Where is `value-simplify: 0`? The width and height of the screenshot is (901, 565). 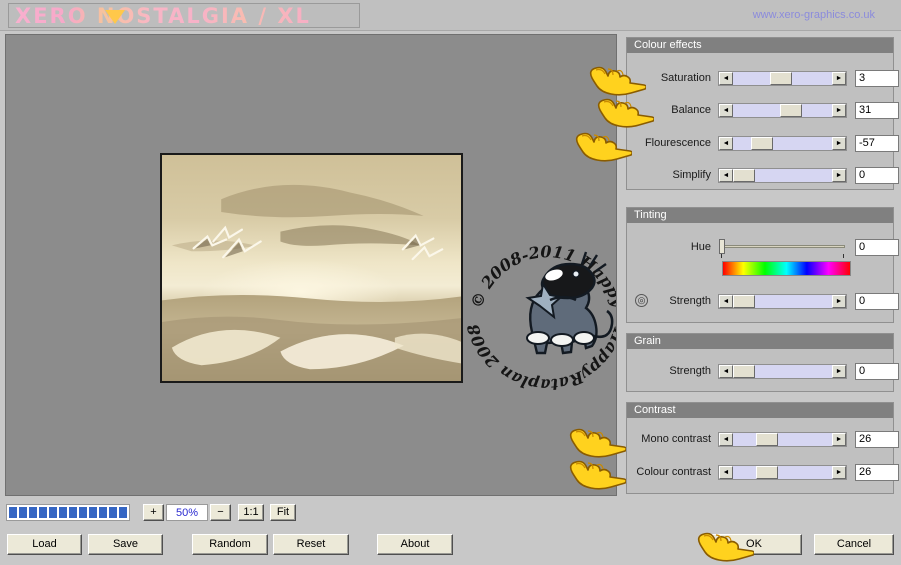
value-simplify: 0 is located at coordinates (877, 175).